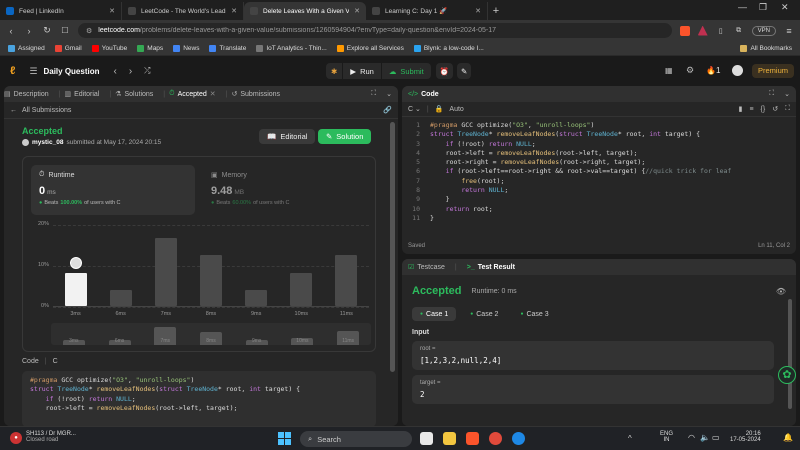  I want to click on maximize-icon: ❐, so click(763, 7).